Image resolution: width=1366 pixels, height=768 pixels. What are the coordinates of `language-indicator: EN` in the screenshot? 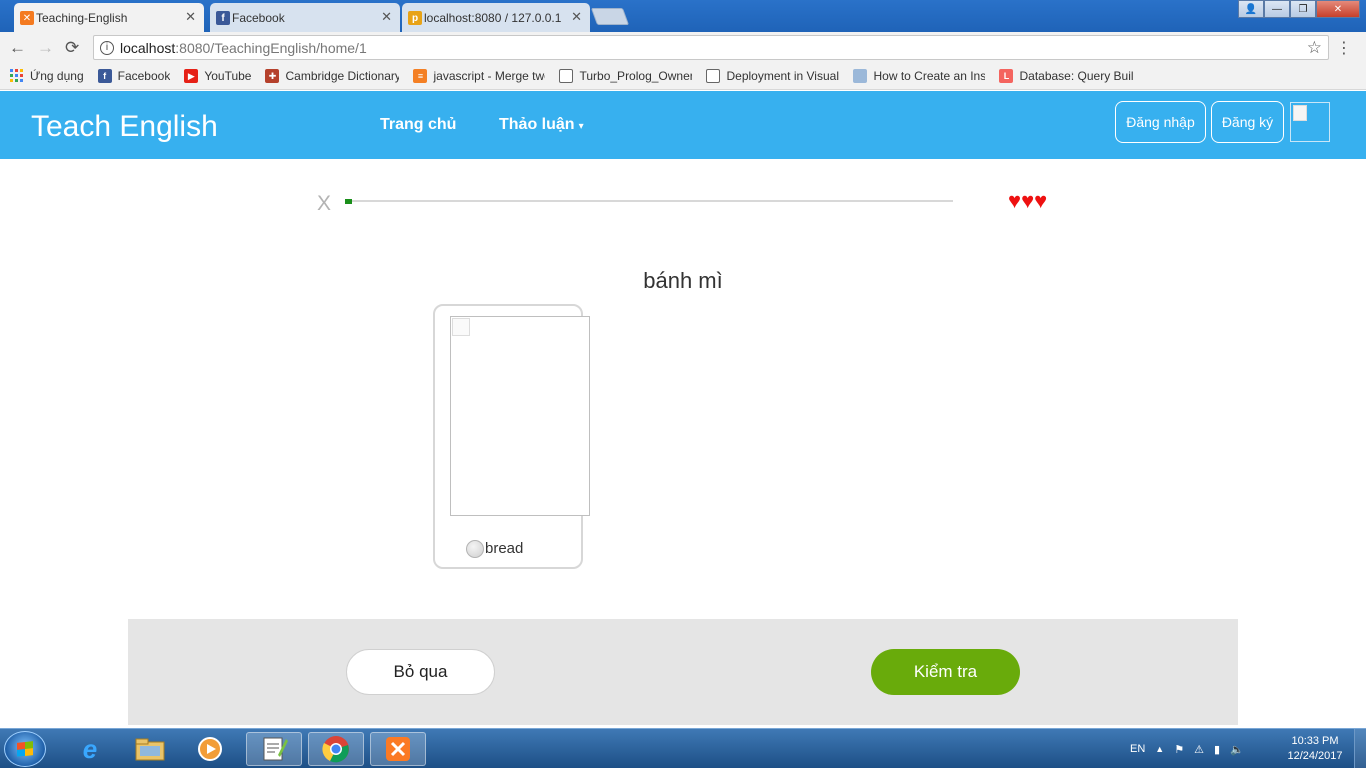 It's located at (1137, 749).